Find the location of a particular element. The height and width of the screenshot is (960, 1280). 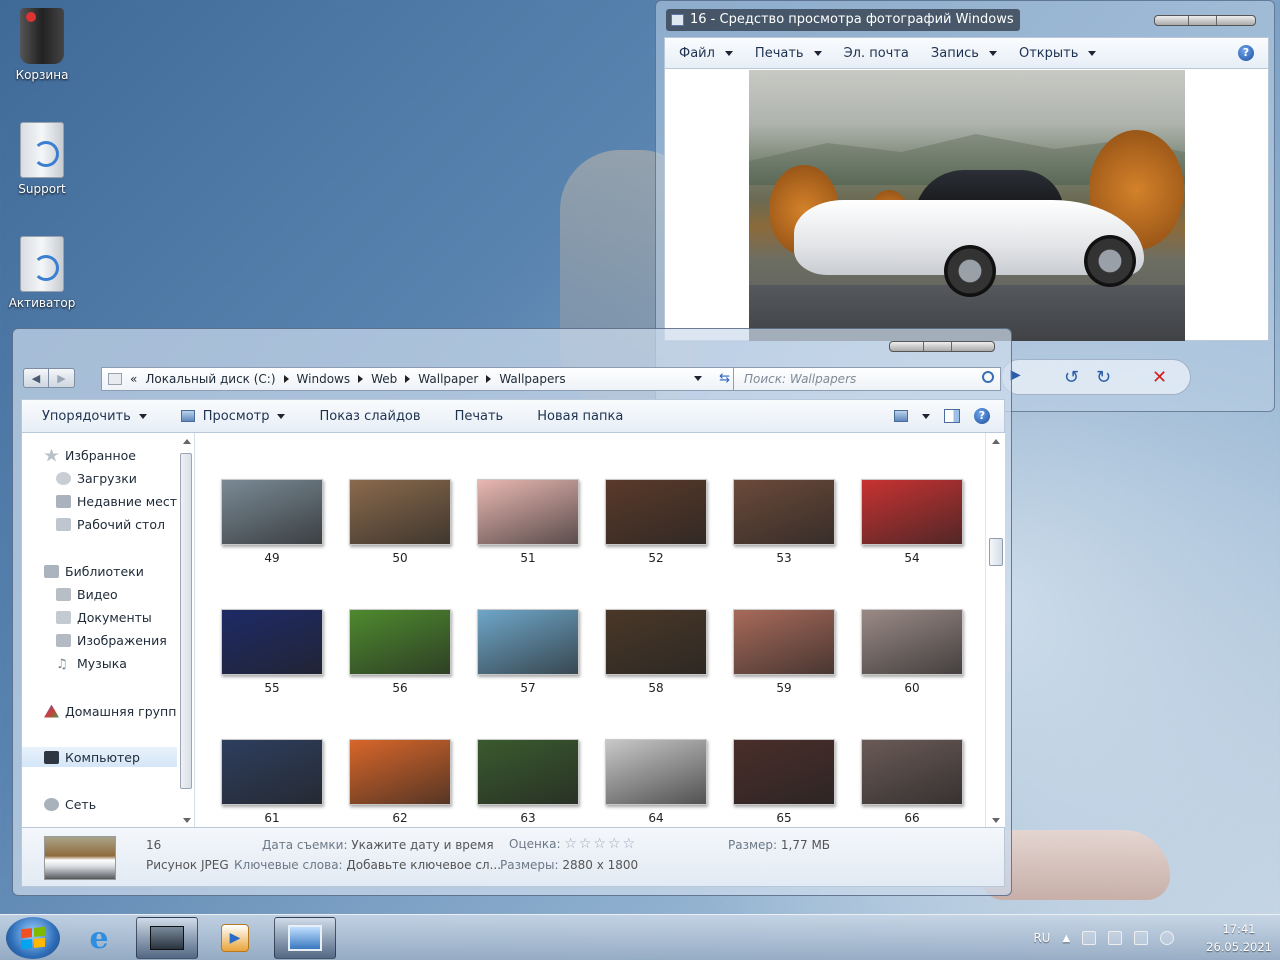

action-center-icon is located at coordinates (1089, 938).